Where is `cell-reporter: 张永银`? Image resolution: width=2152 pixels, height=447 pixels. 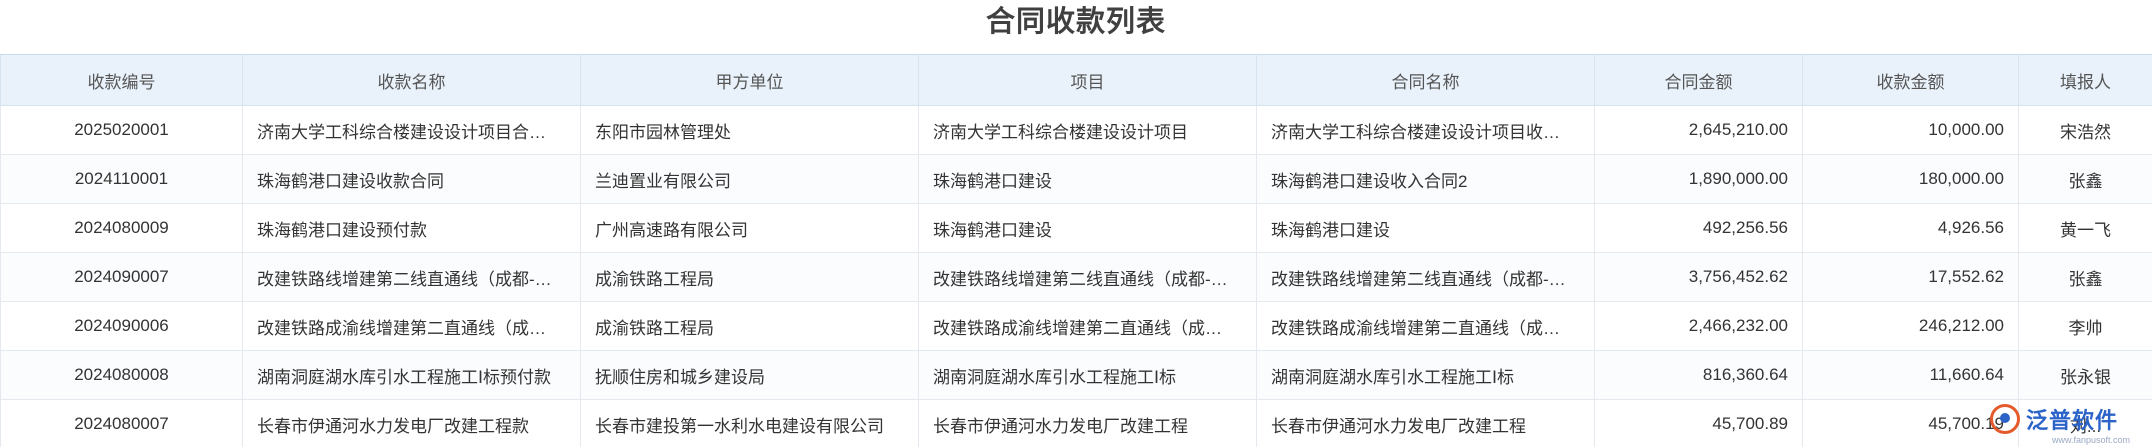
cell-reporter: 张永银 is located at coordinates (2085, 375).